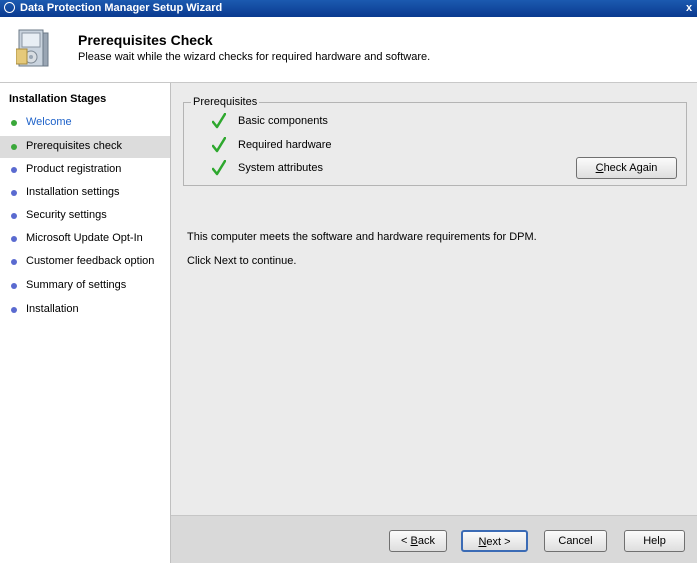 This screenshot has height=563, width=697. What do you see at coordinates (654, 541) in the screenshot?
I see `help-button: Help` at bounding box center [654, 541].